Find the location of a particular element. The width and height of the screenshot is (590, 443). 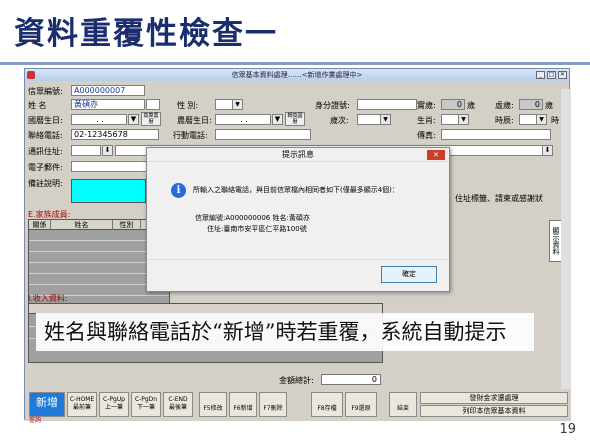

f5-edit-button: F5修改 is located at coordinates (213, 404).